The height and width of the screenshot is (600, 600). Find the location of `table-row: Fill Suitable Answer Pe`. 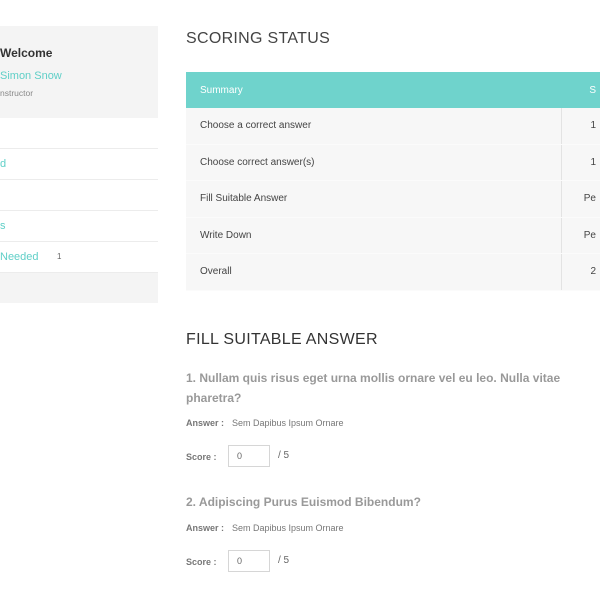

table-row: Fill Suitable Answer Pe is located at coordinates (393, 199).